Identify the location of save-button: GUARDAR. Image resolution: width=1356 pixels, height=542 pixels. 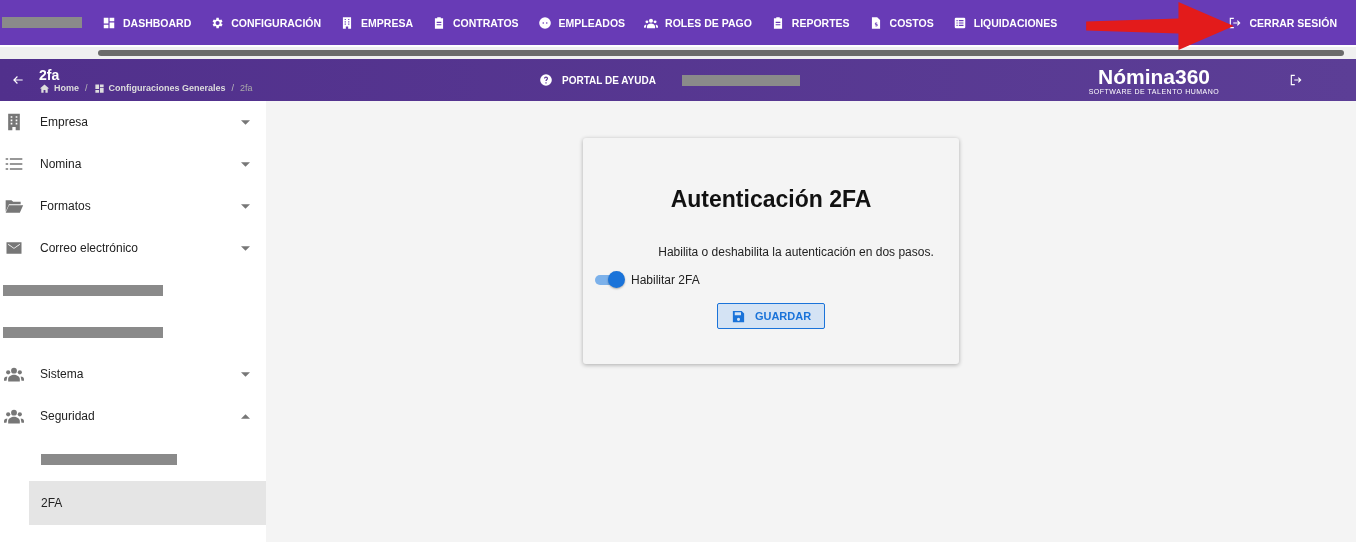
(771, 316).